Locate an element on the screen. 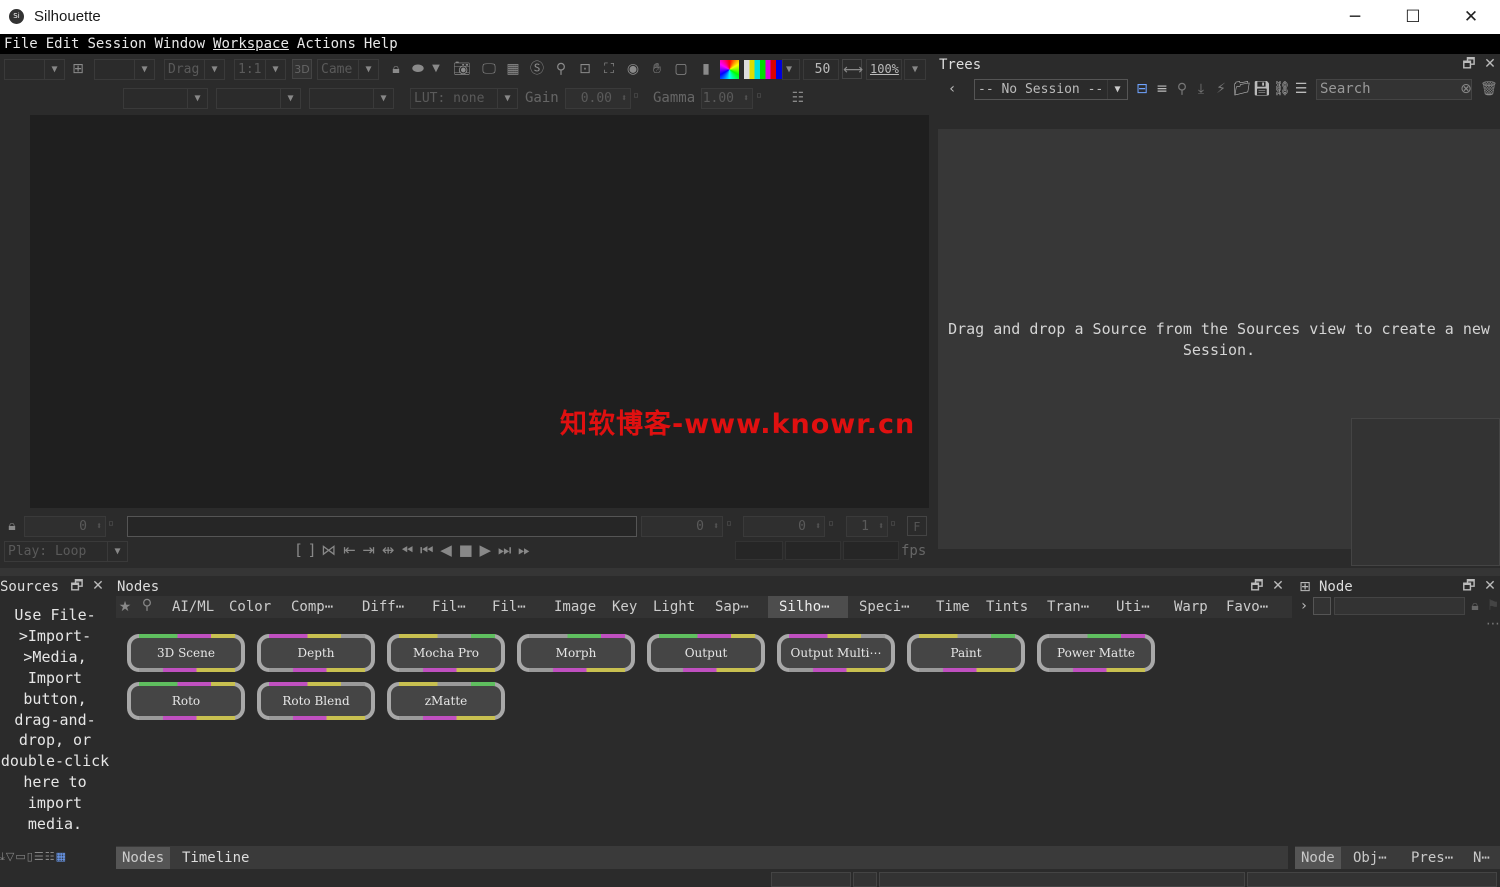  node-roto-blend: Roto Blend is located at coordinates (316, 701).